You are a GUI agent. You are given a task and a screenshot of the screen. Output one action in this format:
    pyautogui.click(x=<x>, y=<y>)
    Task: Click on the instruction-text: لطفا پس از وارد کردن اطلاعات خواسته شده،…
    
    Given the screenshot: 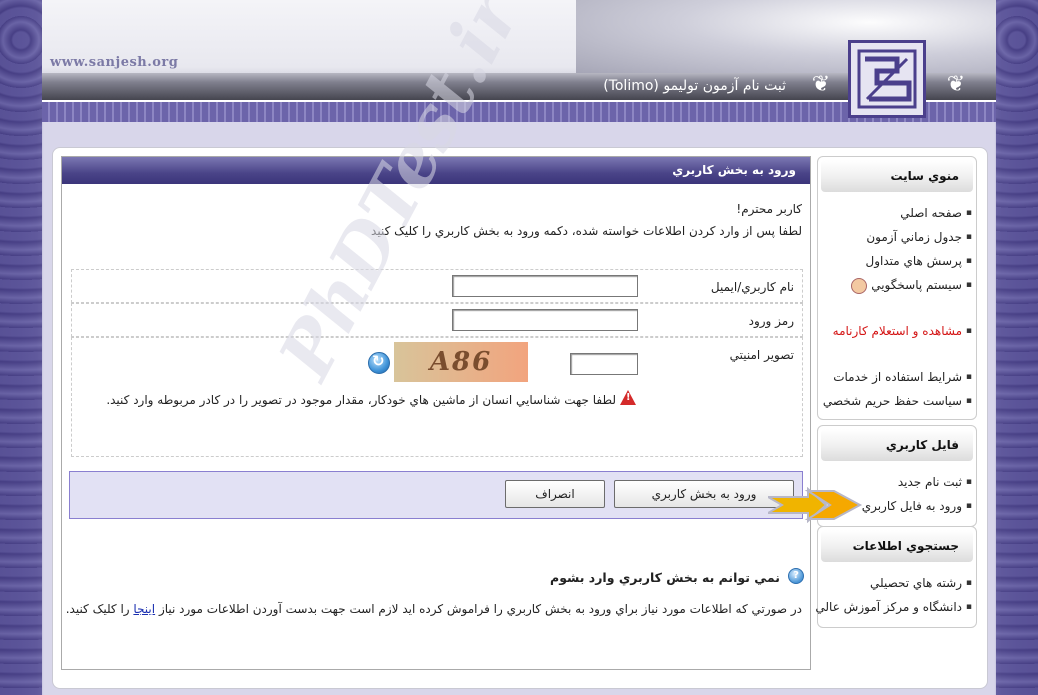 What is the action you would take?
    pyautogui.click(x=586, y=231)
    